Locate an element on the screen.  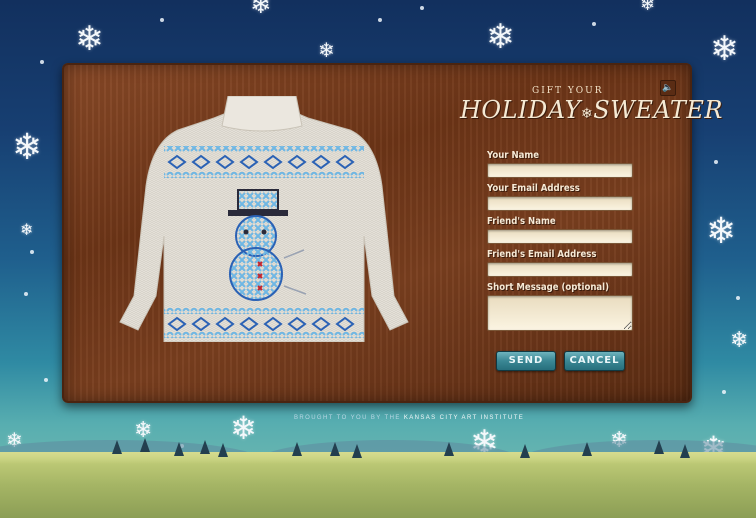
sound-toggle-button: 🔈 is located at coordinates (668, 88).